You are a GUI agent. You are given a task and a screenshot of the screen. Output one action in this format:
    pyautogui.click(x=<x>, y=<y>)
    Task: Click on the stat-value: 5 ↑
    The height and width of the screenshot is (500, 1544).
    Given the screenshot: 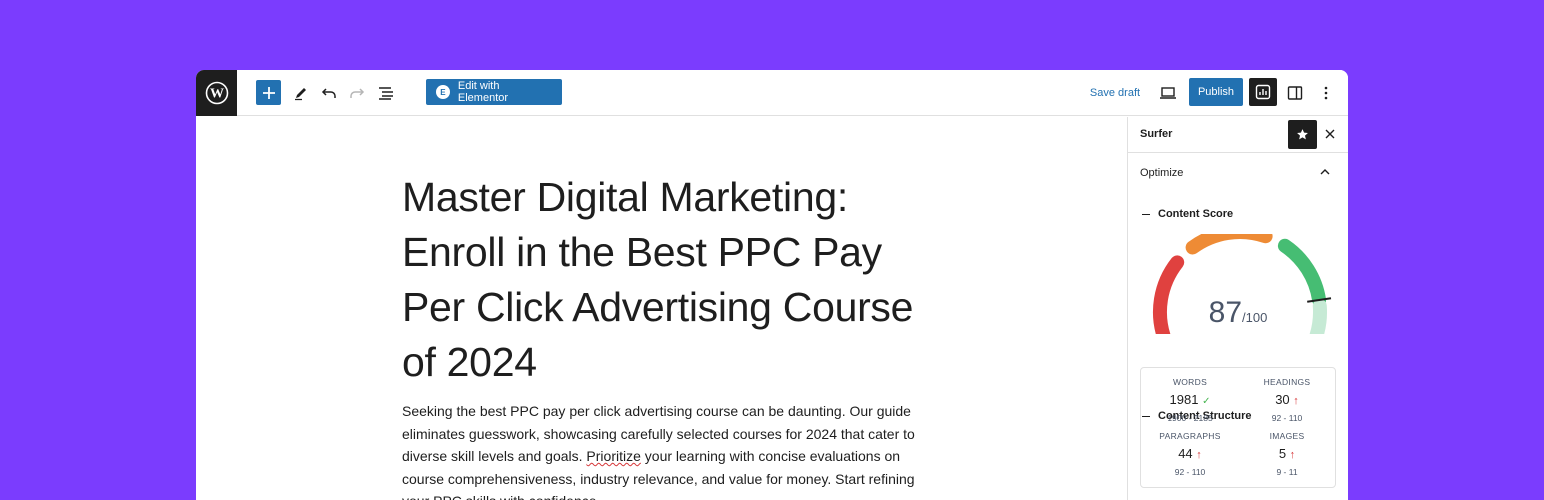 What is the action you would take?
    pyautogui.click(x=1287, y=453)
    